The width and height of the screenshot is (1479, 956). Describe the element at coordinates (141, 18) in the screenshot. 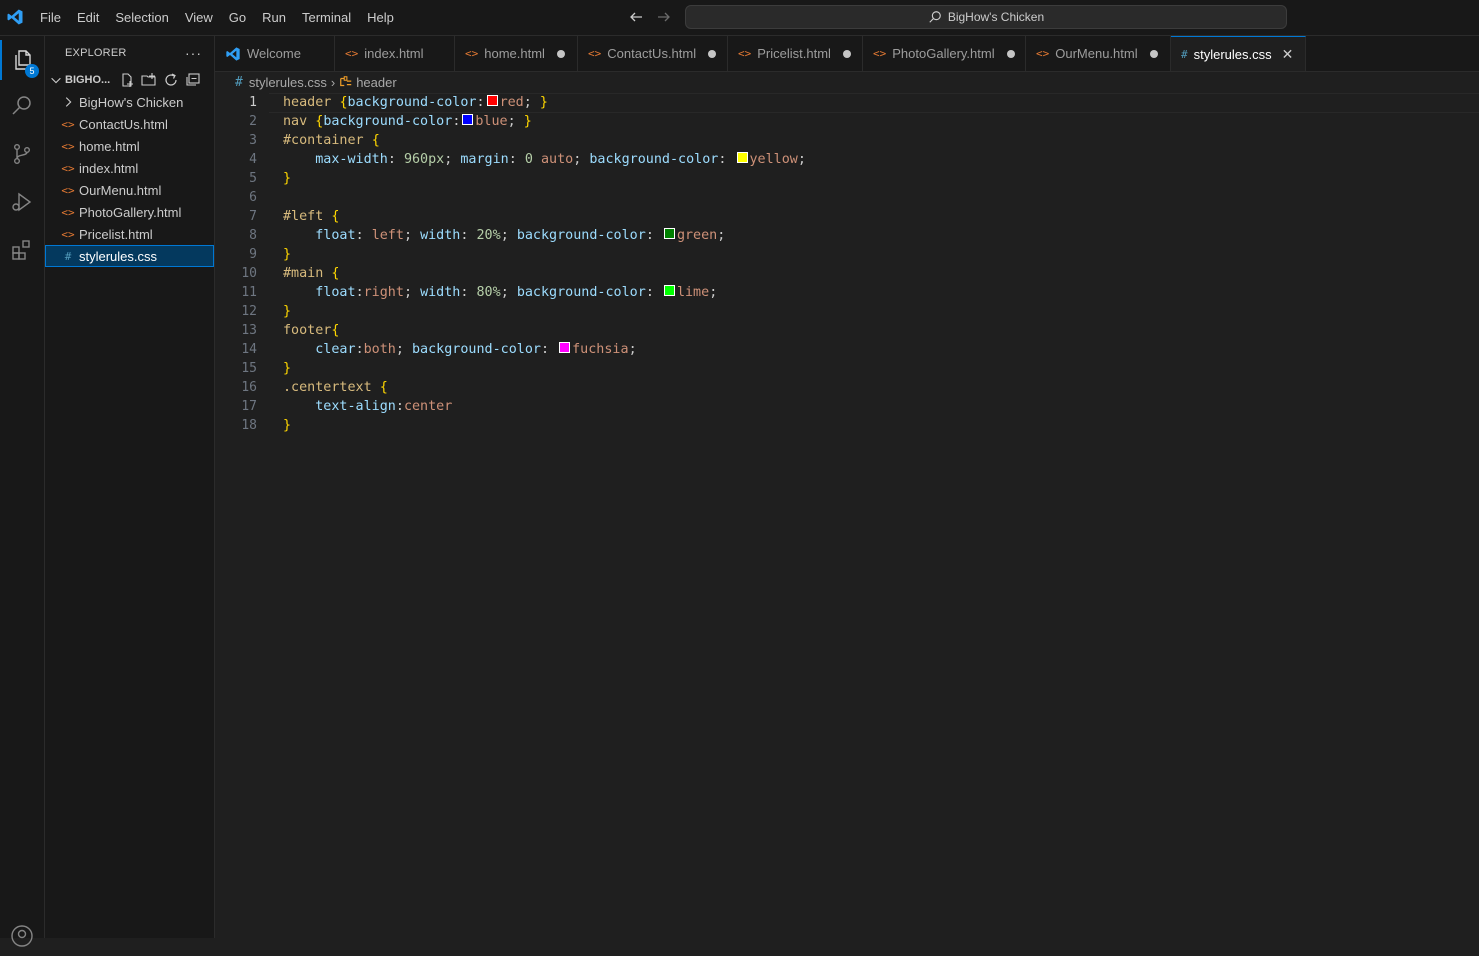

I see `menu-selection: Selection` at that location.